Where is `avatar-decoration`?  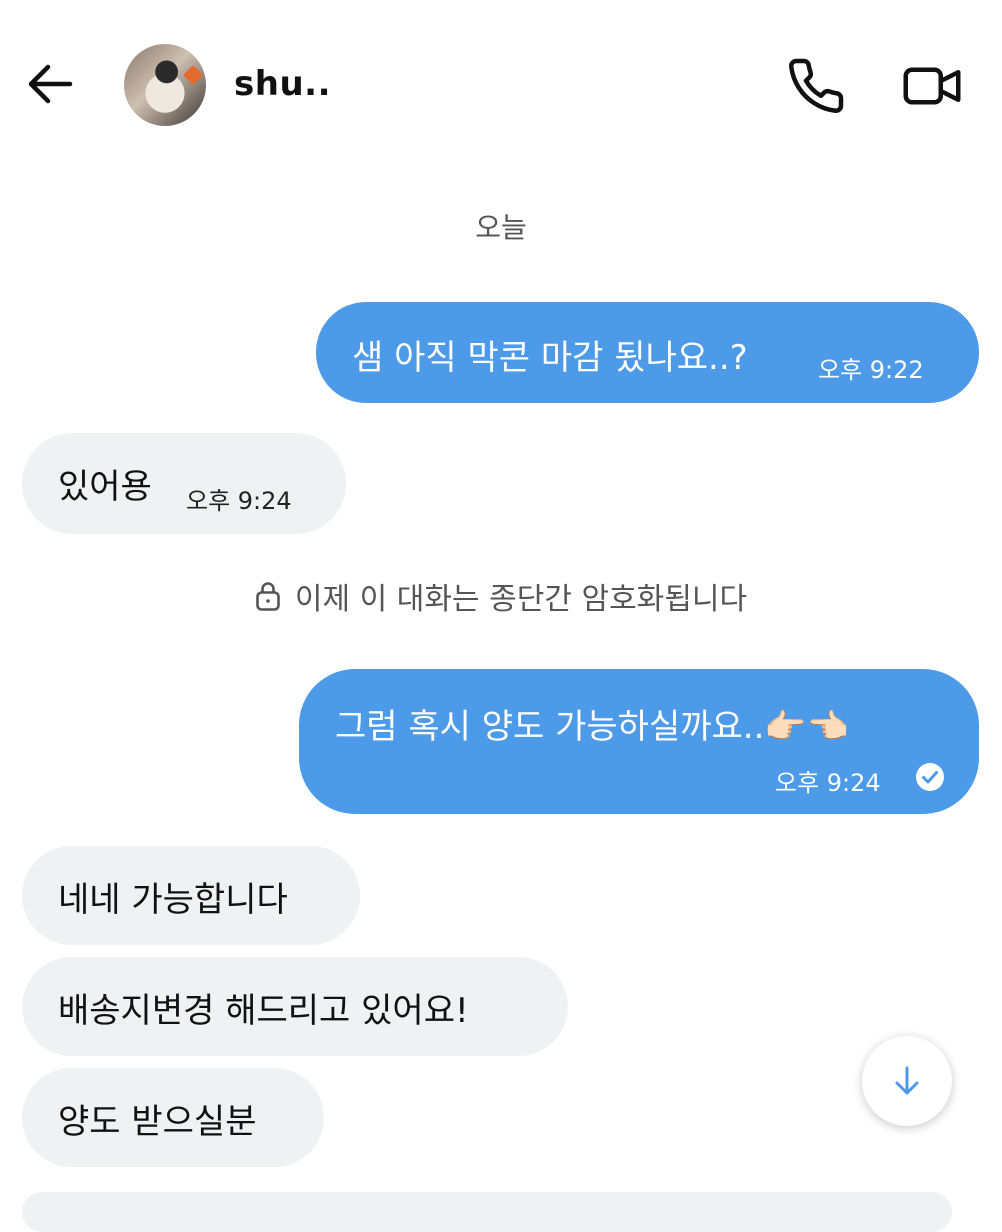 avatar-decoration is located at coordinates (193, 75).